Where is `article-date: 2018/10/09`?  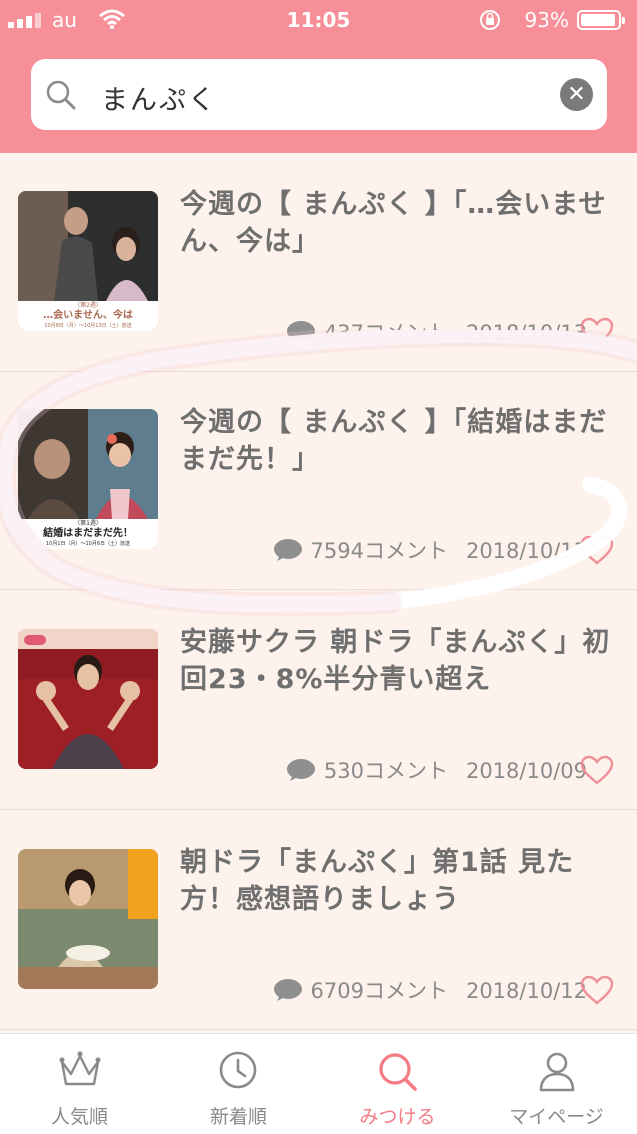
article-date: 2018/10/09 is located at coordinates (526, 771).